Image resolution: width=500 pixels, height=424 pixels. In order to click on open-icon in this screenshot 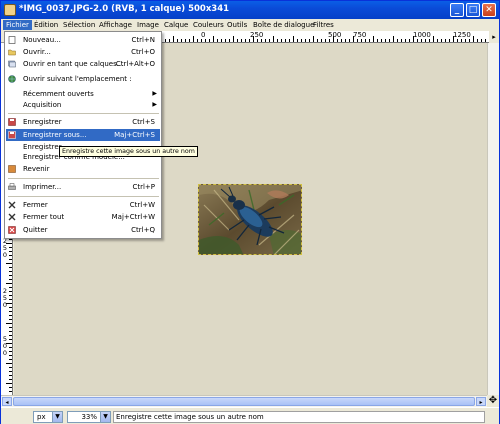, I will do `click(12, 52)`.